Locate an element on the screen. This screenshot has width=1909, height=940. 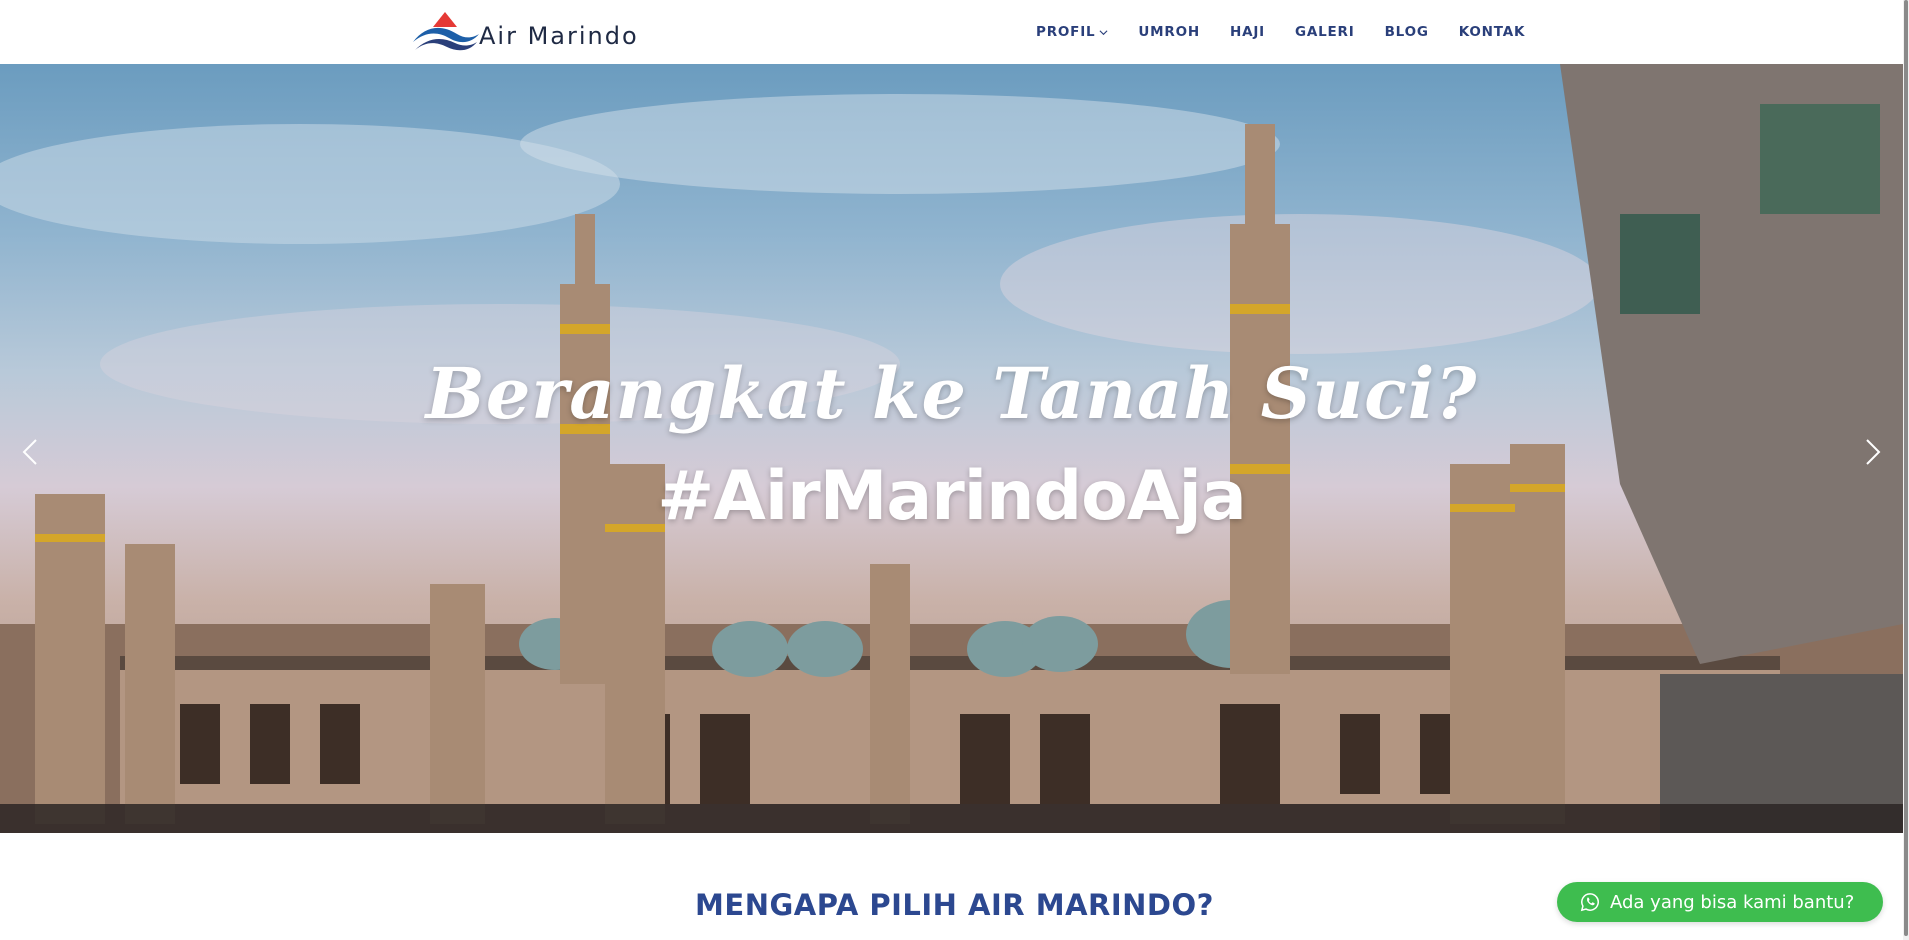
nav-label: KONTAK is located at coordinates (1492, 32).